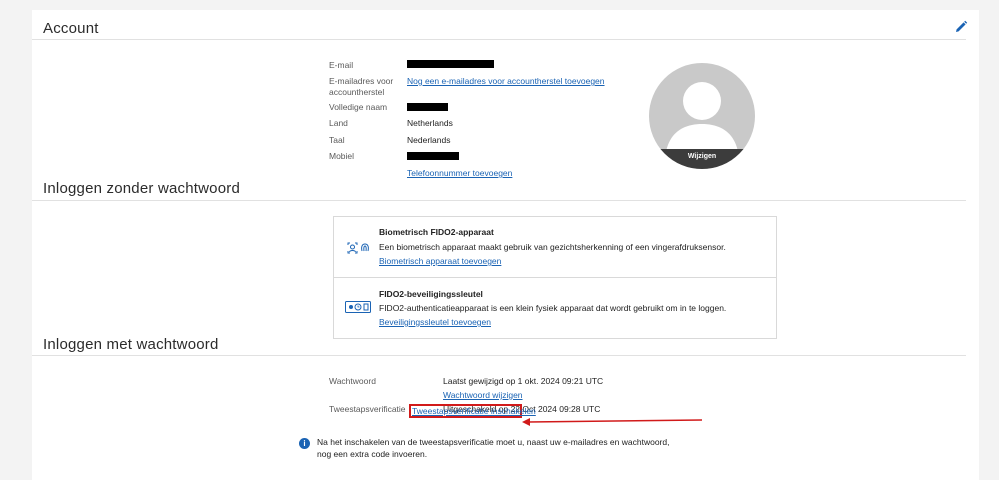 Image resolution: width=999 pixels, height=480 pixels. I want to click on biometric-title: Biometrisch FIDO2-apparaat, so click(436, 232).